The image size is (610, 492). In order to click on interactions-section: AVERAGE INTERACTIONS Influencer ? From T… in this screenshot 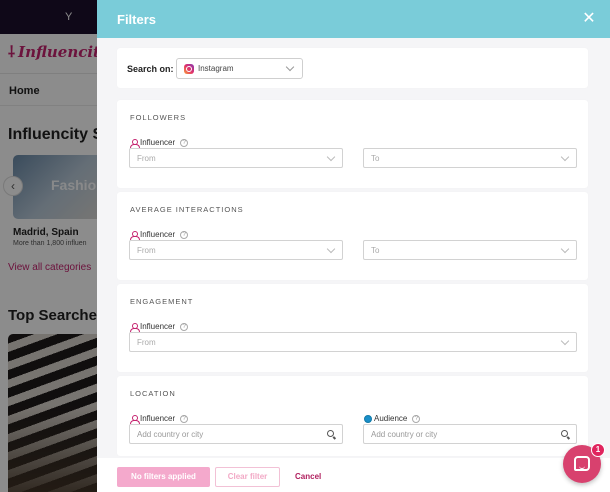, I will do `click(352, 236)`.